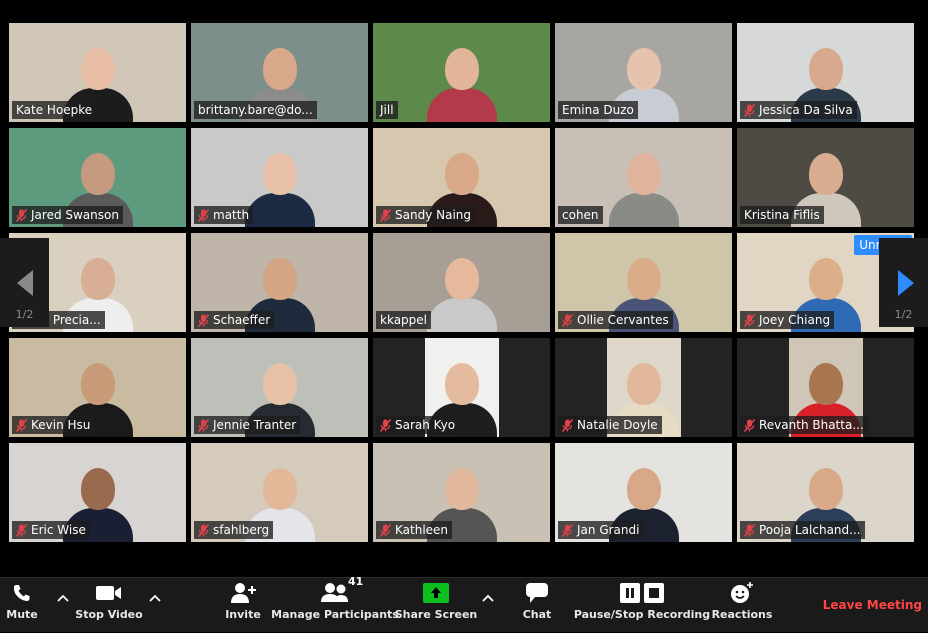 The image size is (928, 633). Describe the element at coordinates (341, 591) in the screenshot. I see `participants-icon: 41` at that location.